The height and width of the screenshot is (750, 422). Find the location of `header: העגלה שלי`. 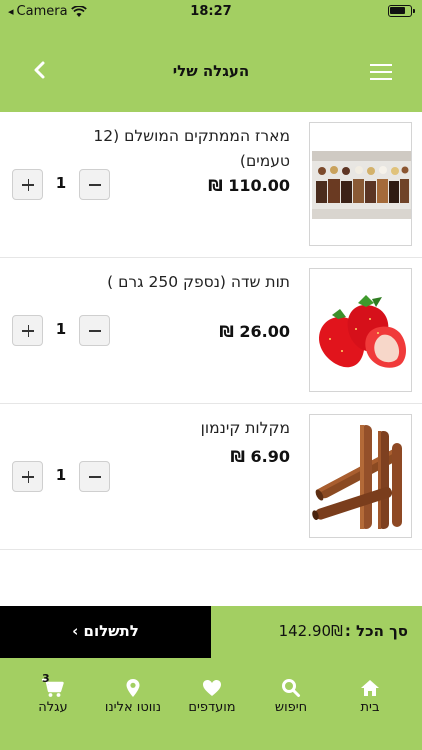

header: העגלה שלי is located at coordinates (211, 68).